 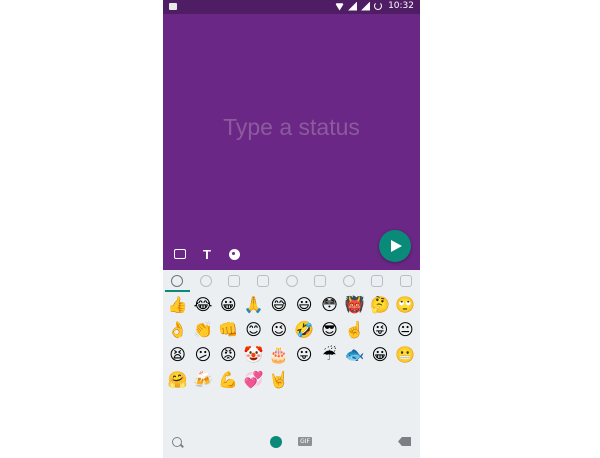 I want to click on search-icon, so click(x=177, y=442).